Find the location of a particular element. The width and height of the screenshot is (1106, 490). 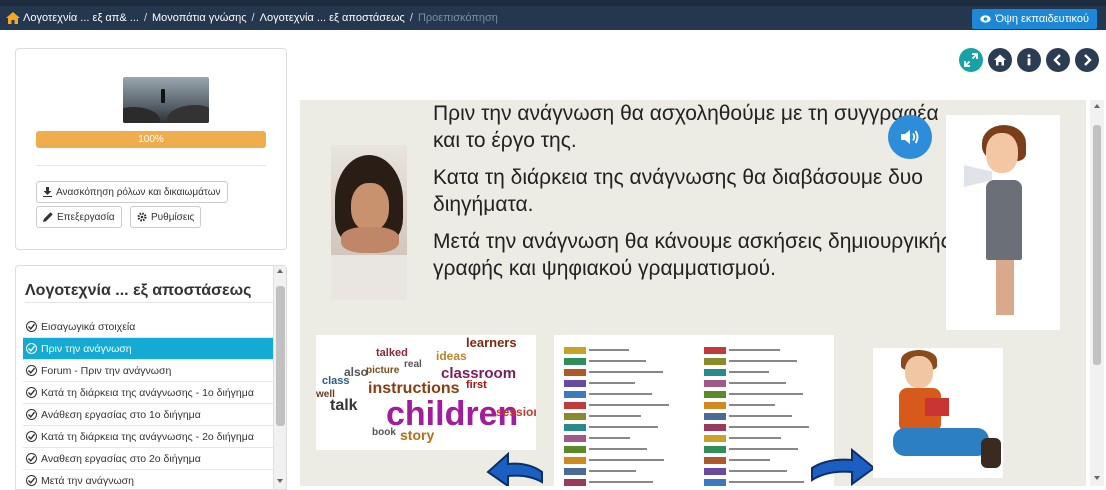

teacher-view-button: Όψη εκπαιδευτικού is located at coordinates (1034, 19).